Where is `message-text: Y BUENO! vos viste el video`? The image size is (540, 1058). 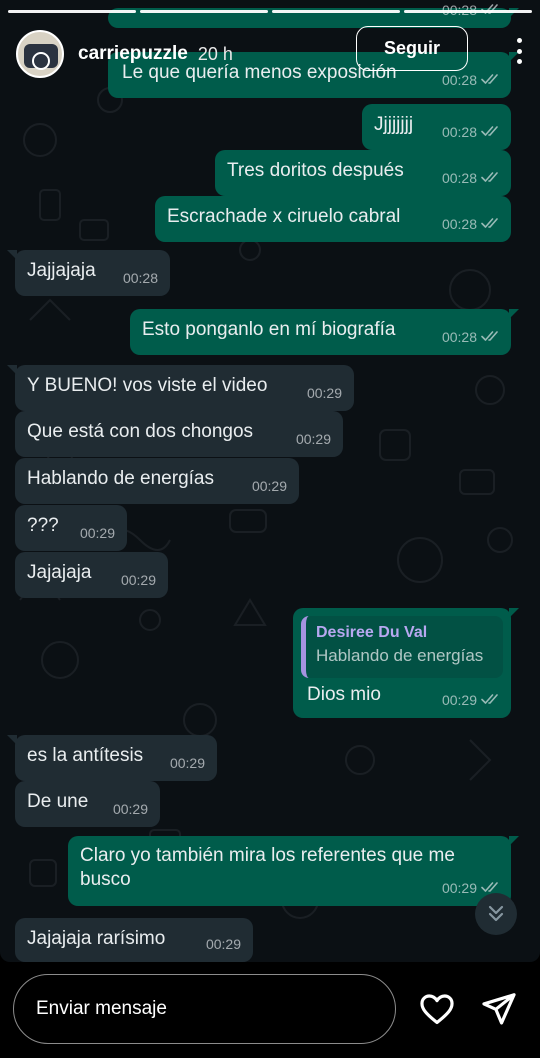 message-text: Y BUENO! vos viste el video is located at coordinates (147, 385).